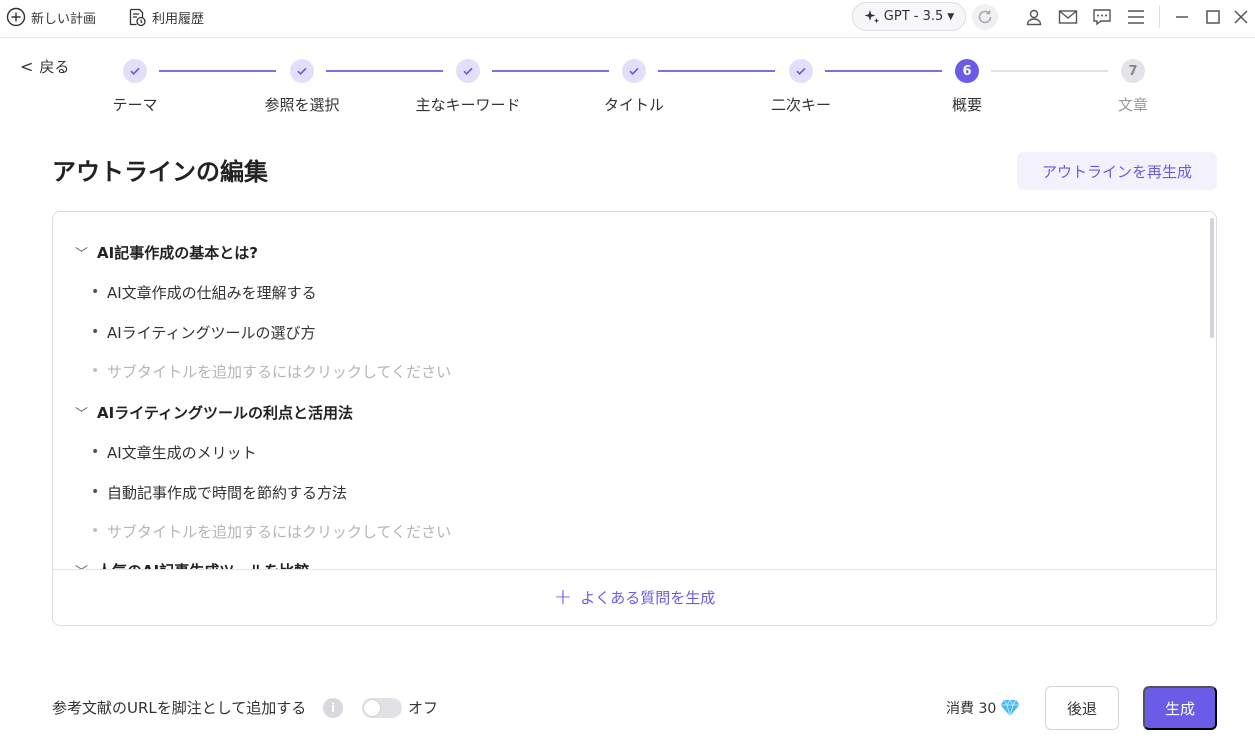  What do you see at coordinates (1133, 105) in the screenshot?
I see `step-7-label: 文章` at bounding box center [1133, 105].